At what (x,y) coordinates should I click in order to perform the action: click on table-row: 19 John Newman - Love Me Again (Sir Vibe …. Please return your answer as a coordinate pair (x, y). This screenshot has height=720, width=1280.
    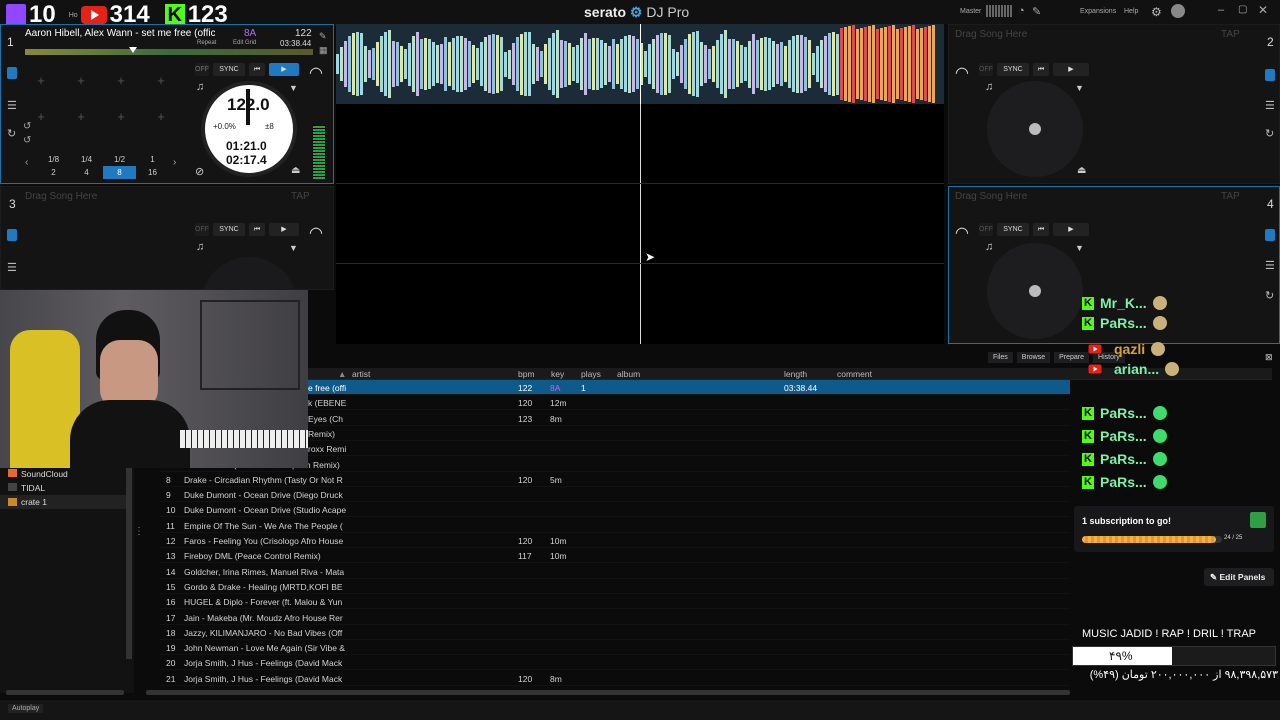
    Looking at the image, I should click on (615, 648).